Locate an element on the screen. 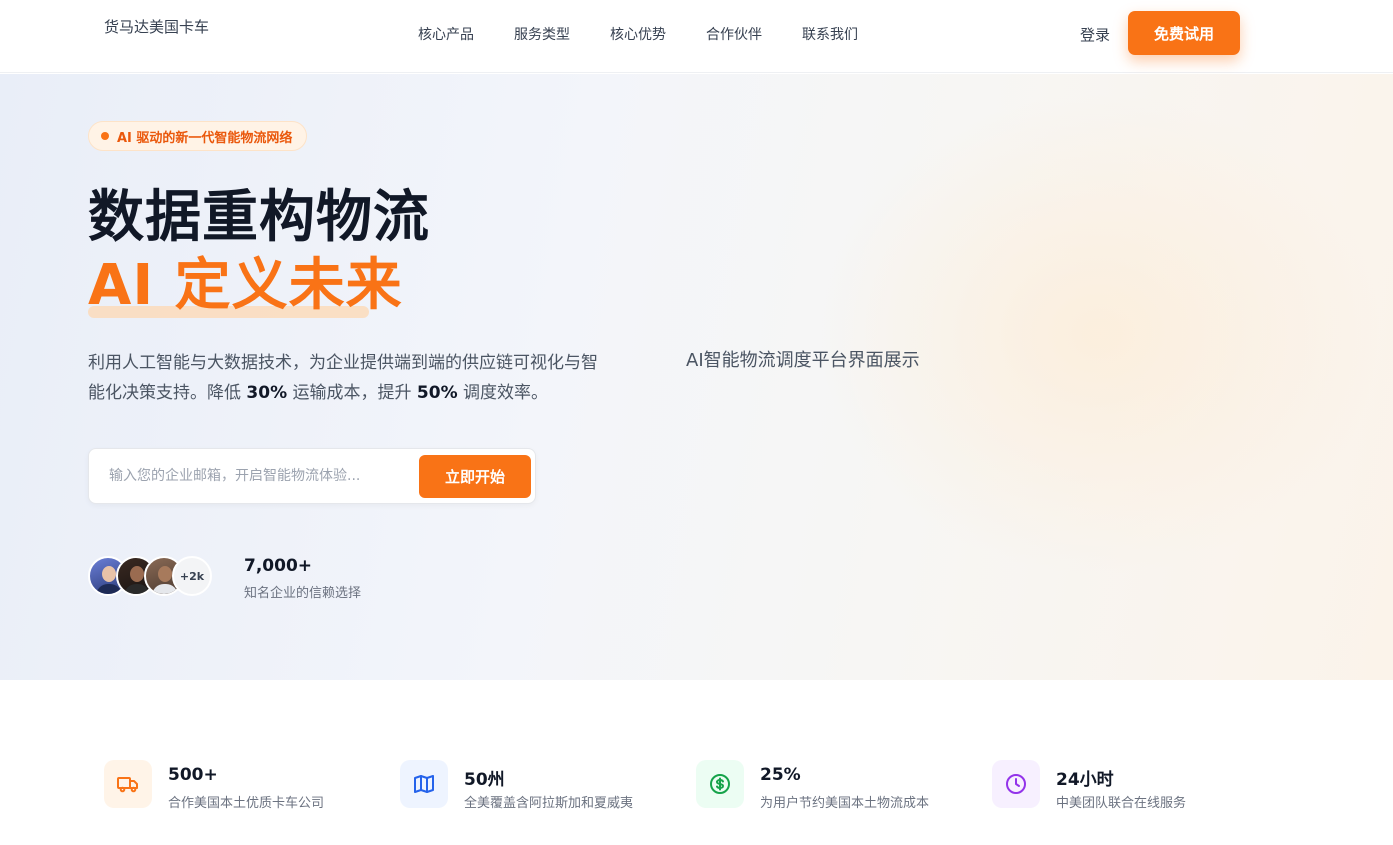 Image resolution: width=1393 pixels, height=845 pixels. start-now-button: 立即开始 is located at coordinates (475, 476).